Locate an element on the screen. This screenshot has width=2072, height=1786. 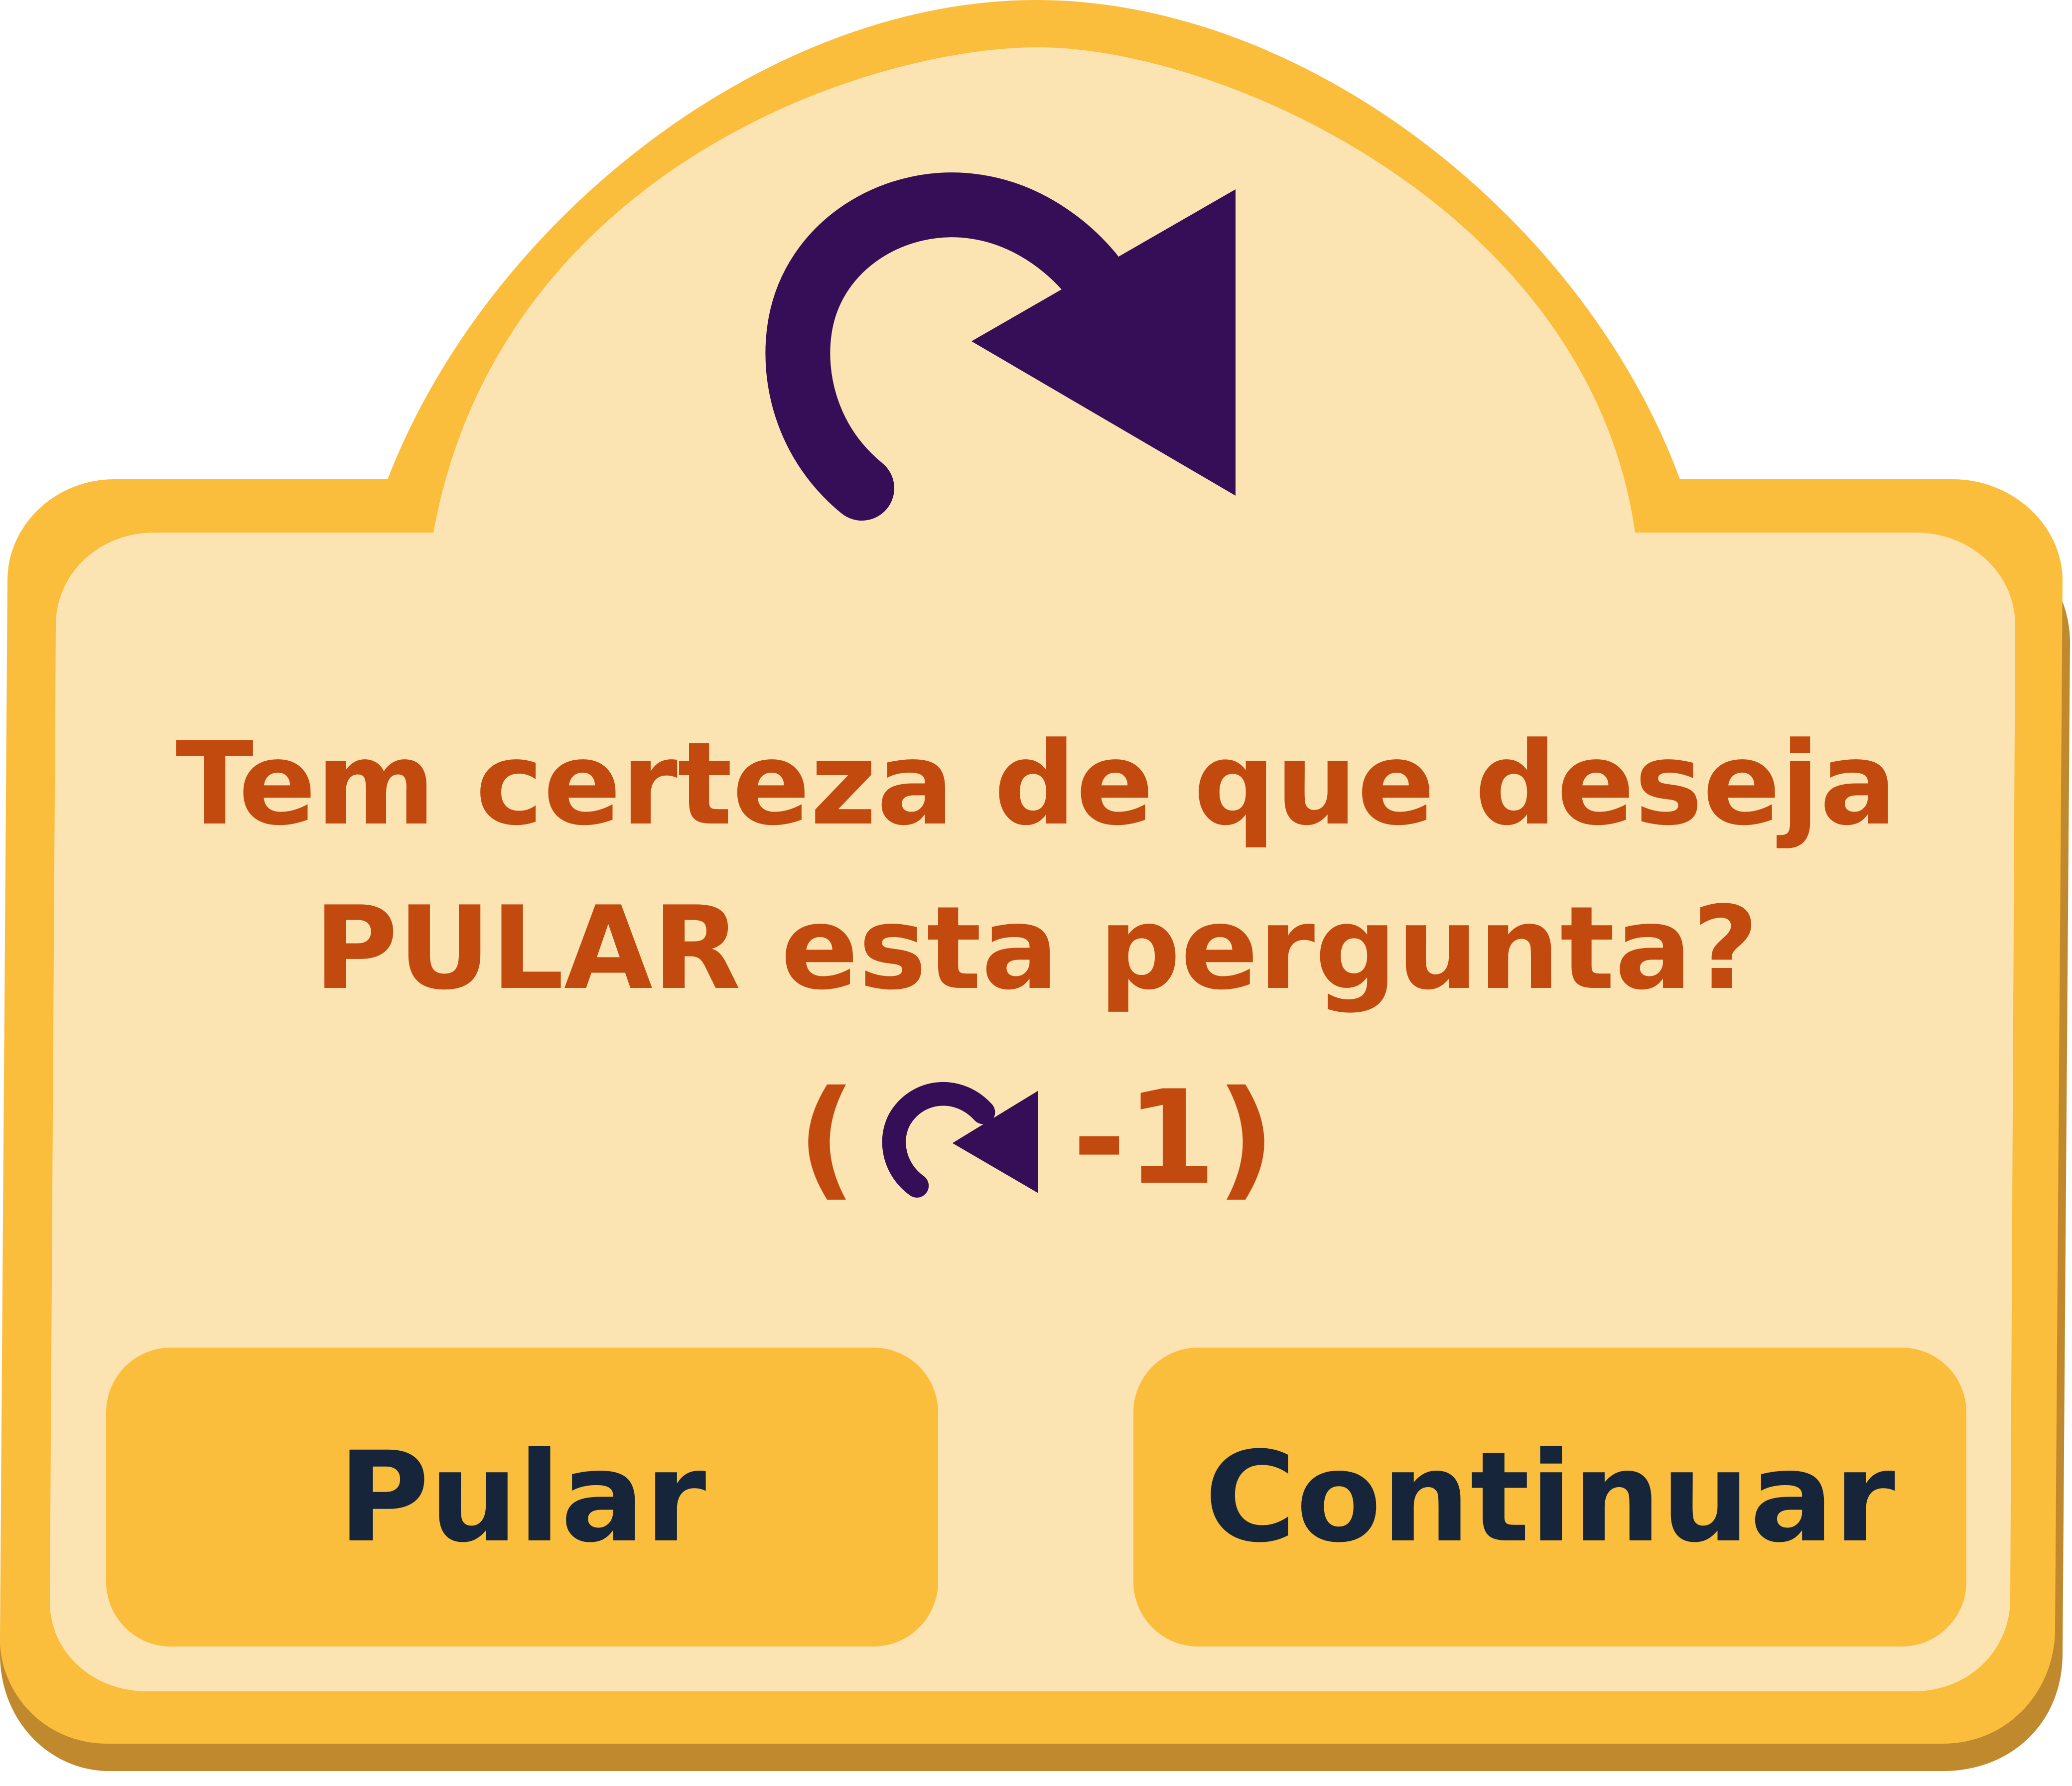
continue-button-label: Continuar is located at coordinates (1550, 1497).